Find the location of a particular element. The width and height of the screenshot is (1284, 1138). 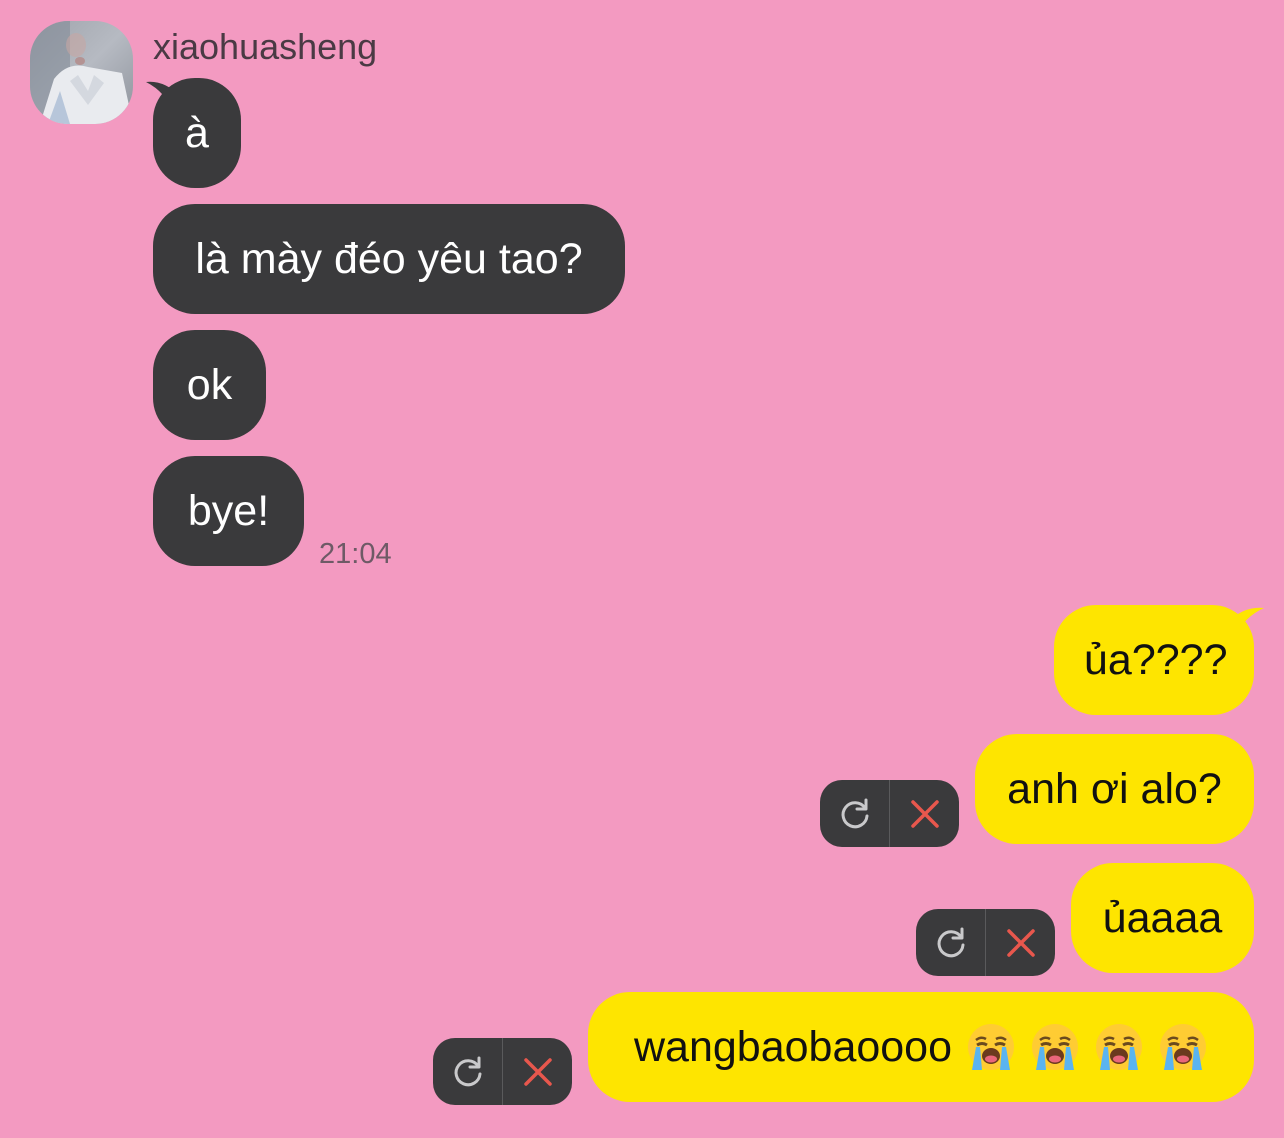

incoming-message-bubble: à is located at coordinates (197, 133).